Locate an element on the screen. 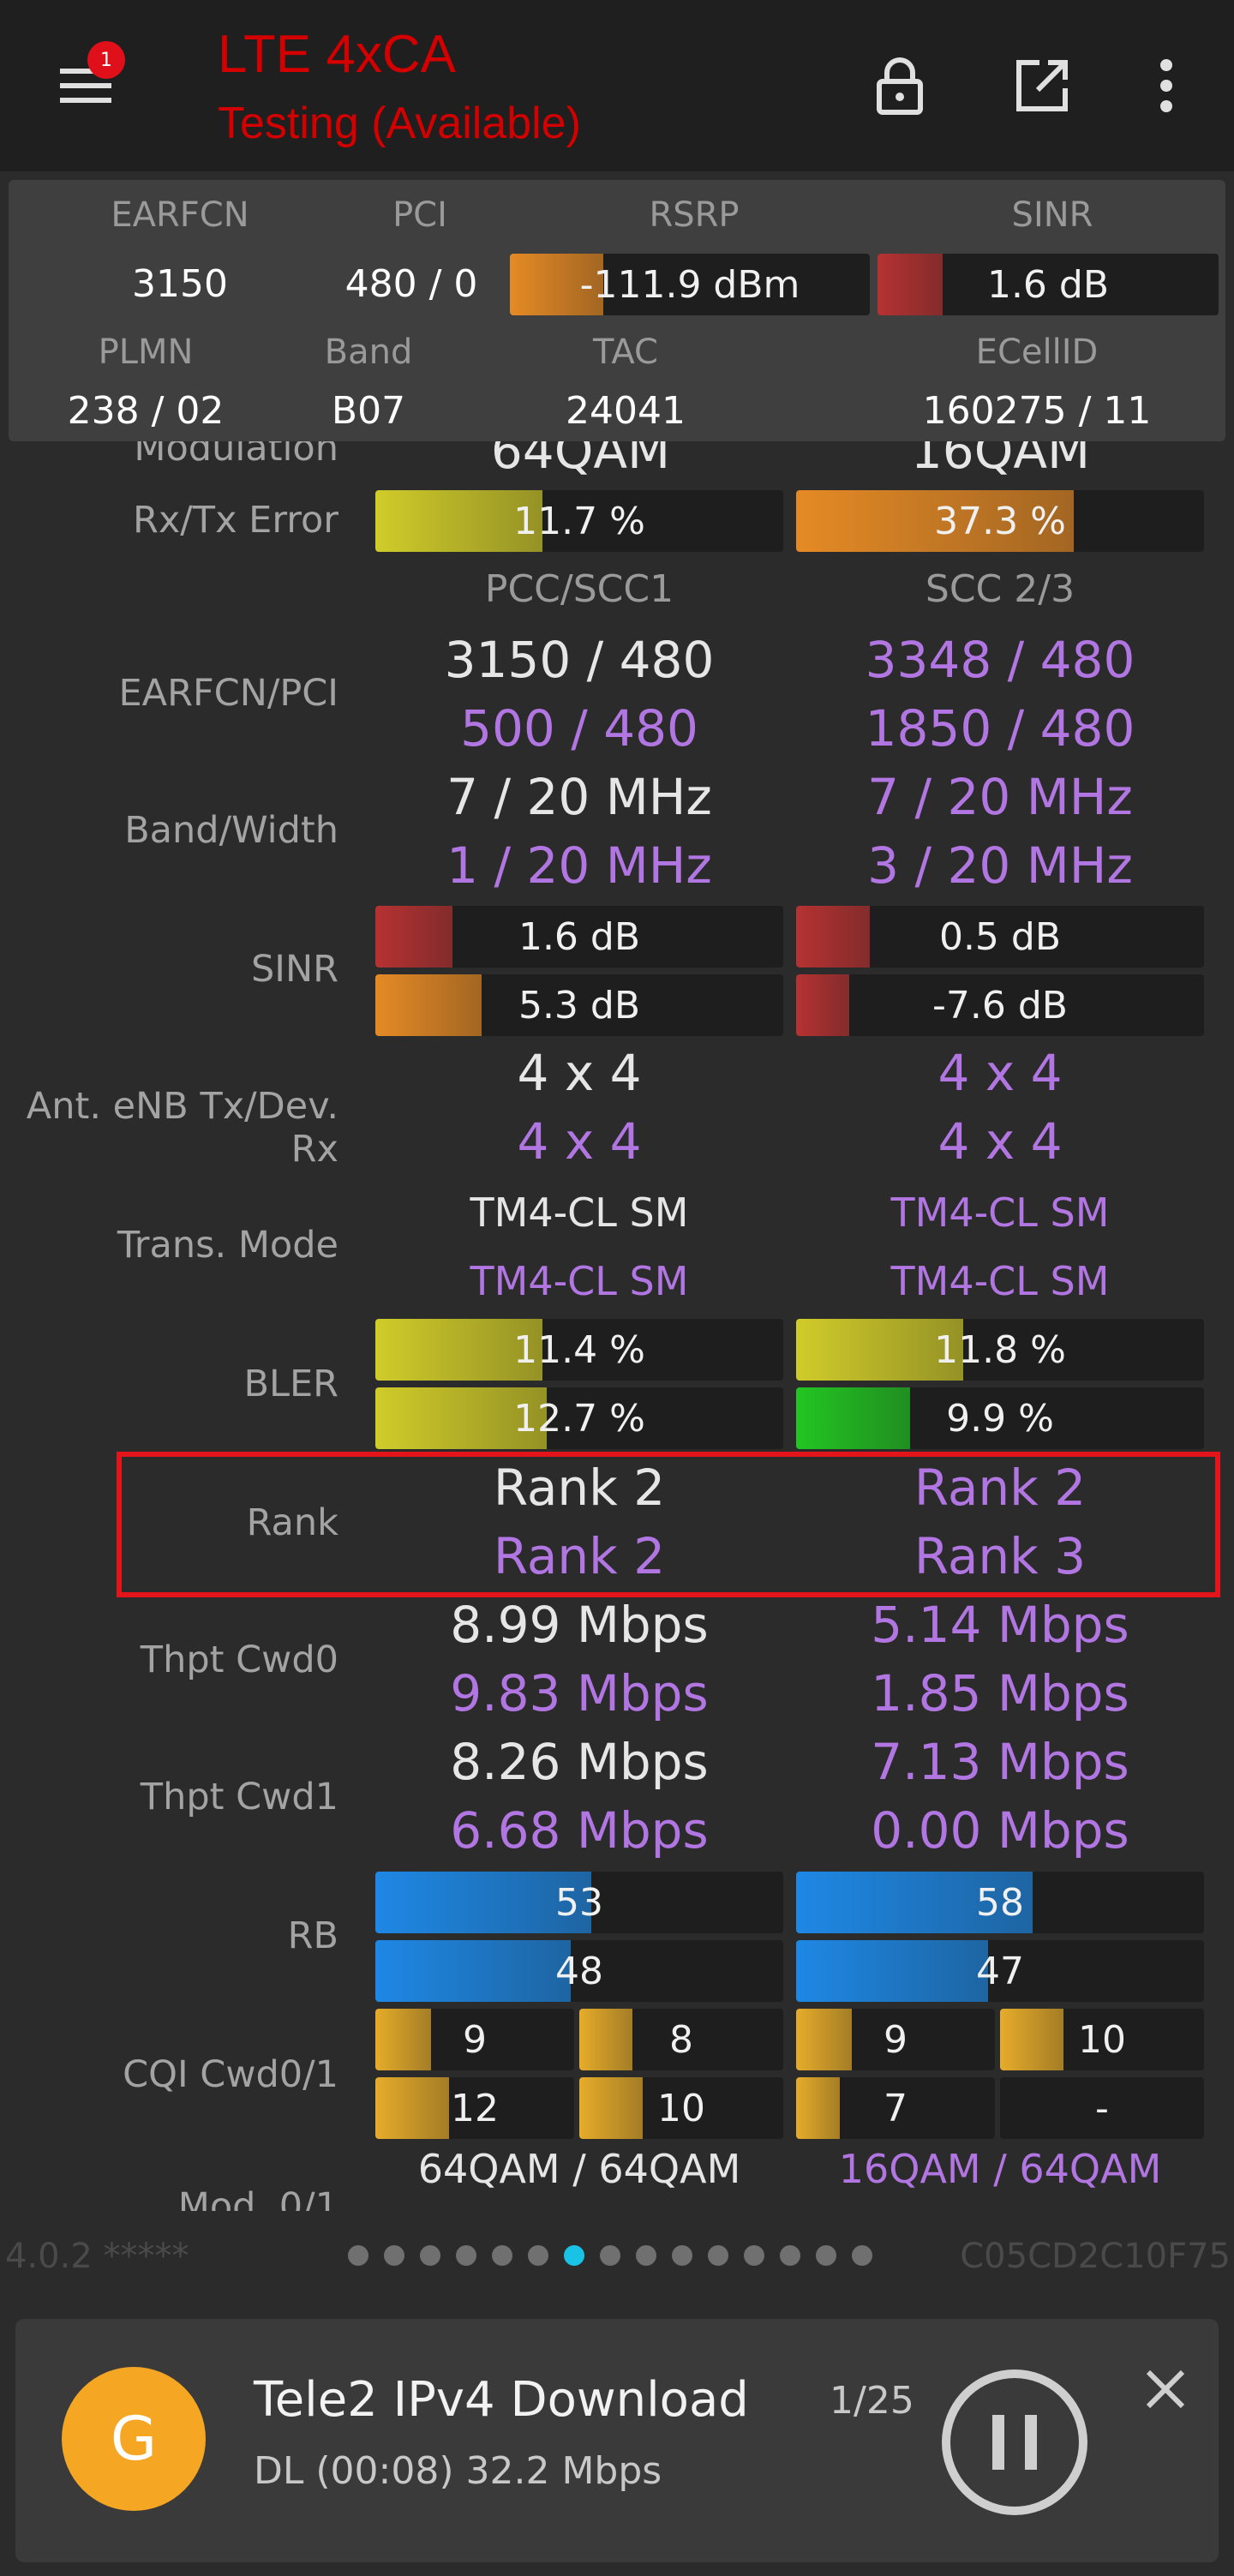 The height and width of the screenshot is (2576, 1234). cqi-cell-value: 7 is located at coordinates (896, 2108).